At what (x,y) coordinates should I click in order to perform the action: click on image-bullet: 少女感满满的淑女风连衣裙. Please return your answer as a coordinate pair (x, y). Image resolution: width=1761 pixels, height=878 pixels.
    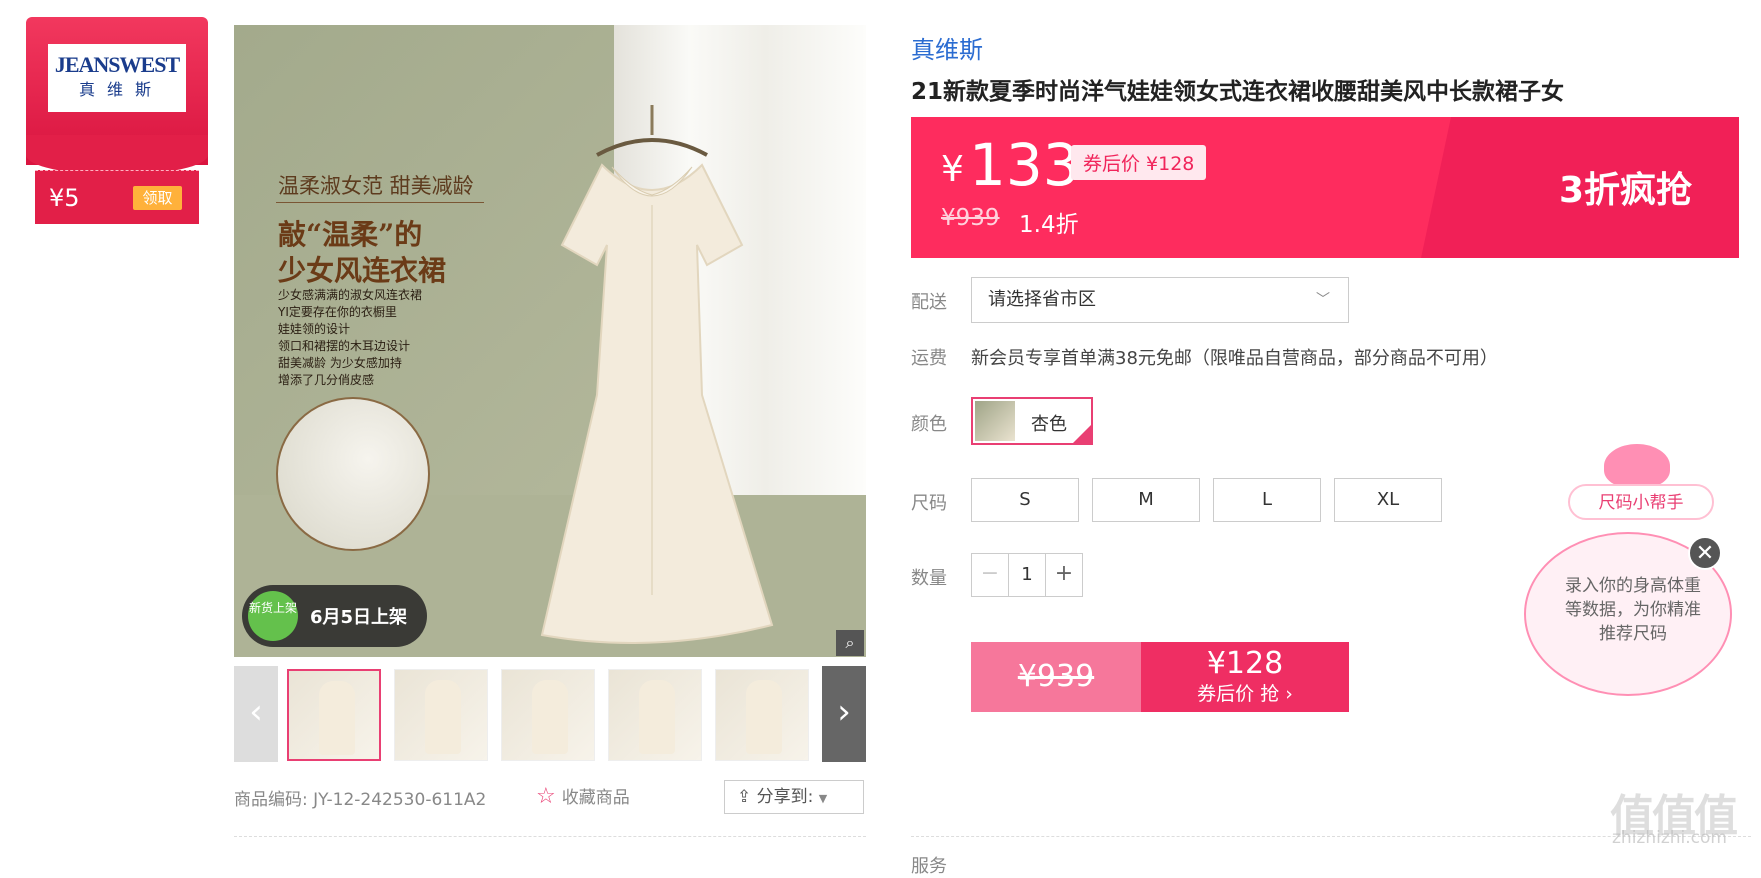
    Looking at the image, I should click on (350, 295).